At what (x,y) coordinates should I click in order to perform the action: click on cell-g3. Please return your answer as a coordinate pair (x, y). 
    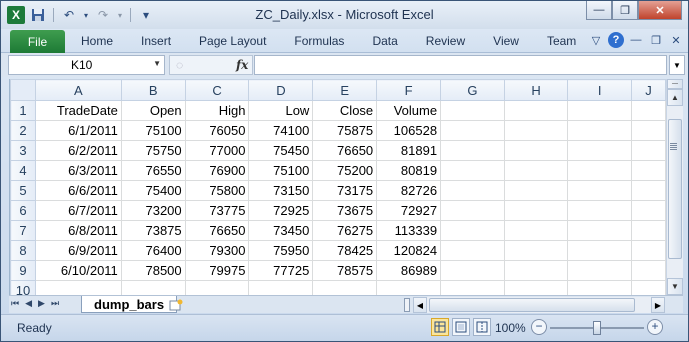
    Looking at the image, I should click on (472, 150).